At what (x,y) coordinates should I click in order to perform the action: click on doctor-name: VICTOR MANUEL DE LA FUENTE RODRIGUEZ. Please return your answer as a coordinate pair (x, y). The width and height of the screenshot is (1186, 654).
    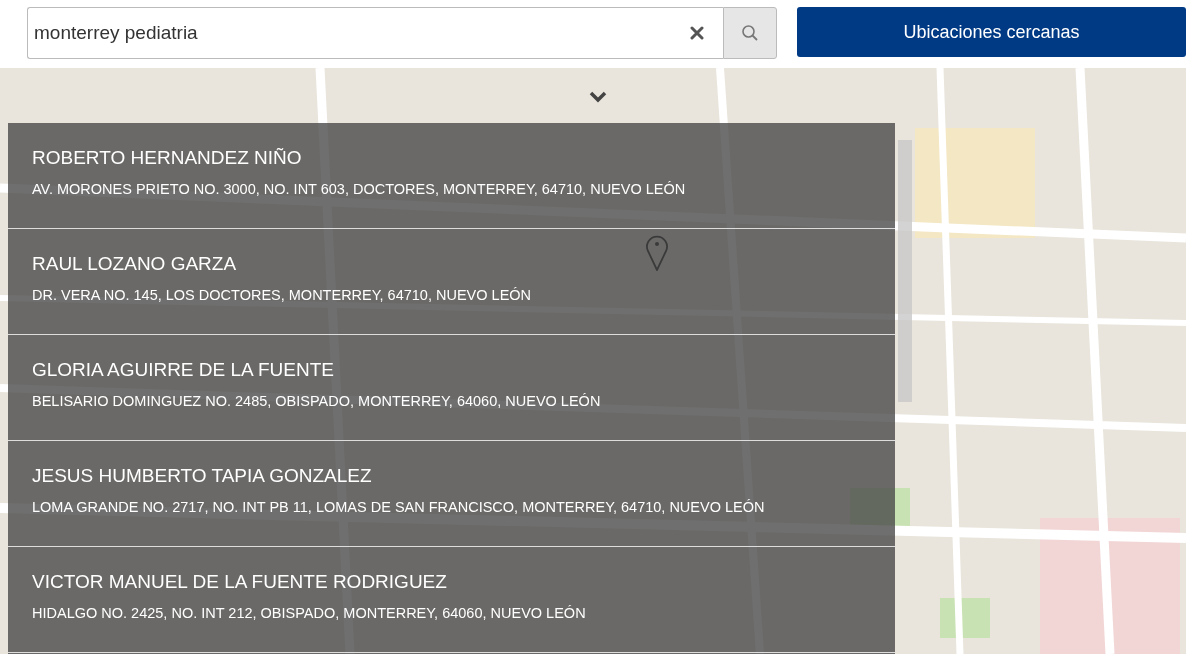
    Looking at the image, I should click on (240, 582).